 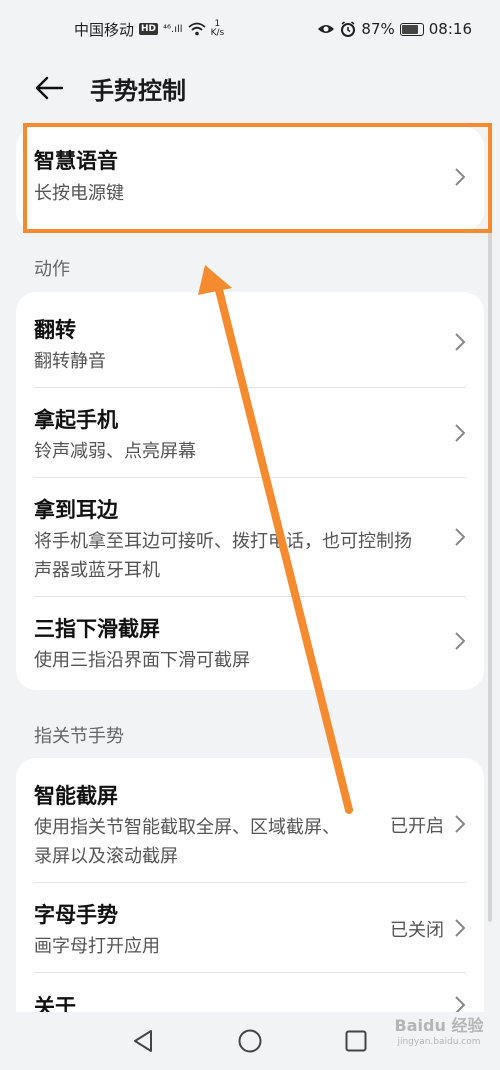 What do you see at coordinates (250, 432) in the screenshot?
I see `list-item-pick-up: 拿起手机 铃声减弱、点亮屏幕` at bounding box center [250, 432].